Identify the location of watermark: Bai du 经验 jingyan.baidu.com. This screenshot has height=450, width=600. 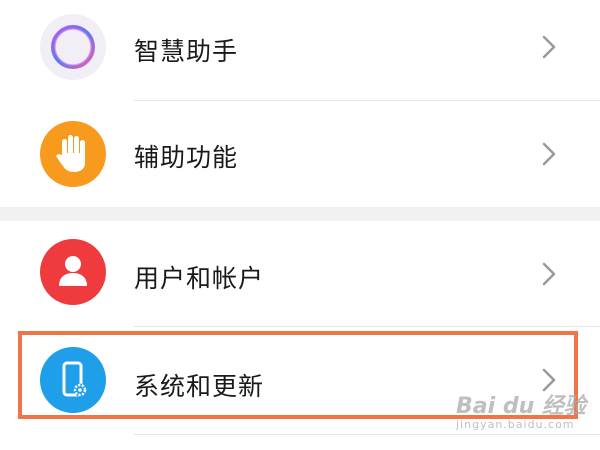
(526, 413).